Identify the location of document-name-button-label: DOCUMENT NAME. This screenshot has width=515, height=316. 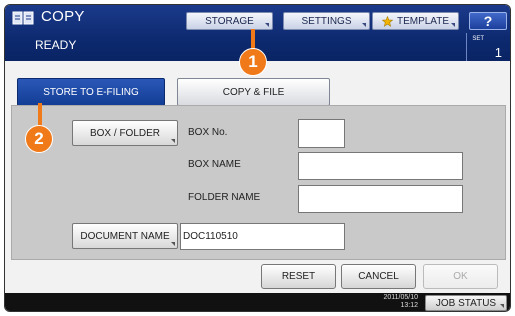
(125, 236).